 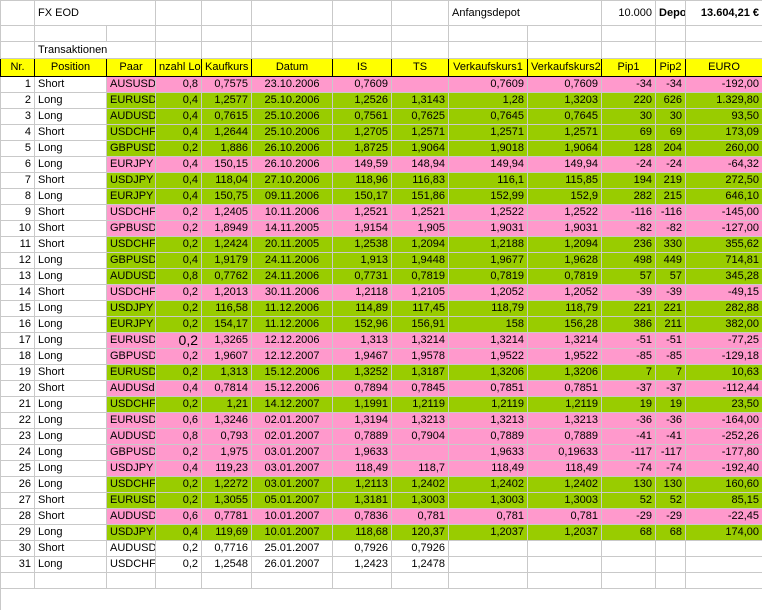 What do you see at coordinates (227, 468) in the screenshot?
I see `cell-kaufkurs: 119,23` at bounding box center [227, 468].